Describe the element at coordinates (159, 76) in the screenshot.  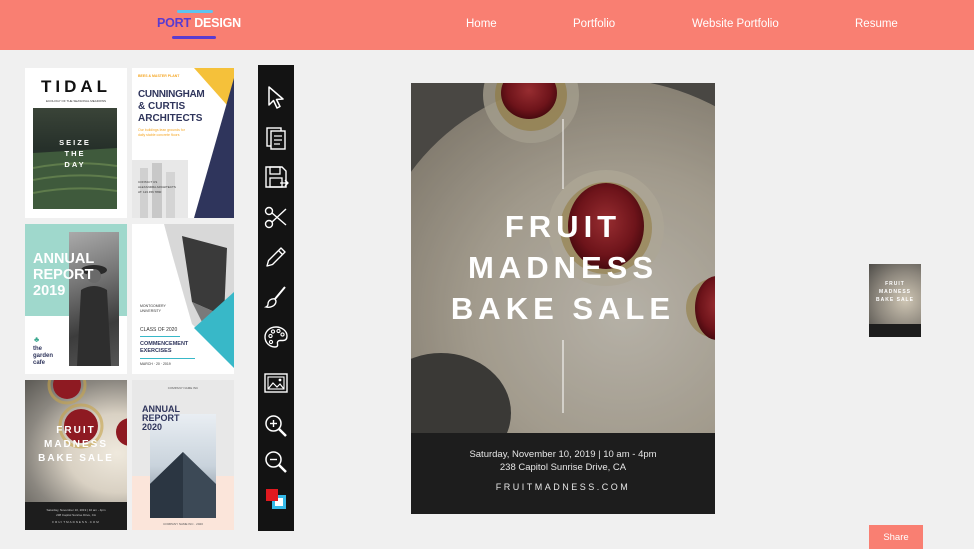
I see `architects-tag: BEES & MASTER PLANT` at that location.